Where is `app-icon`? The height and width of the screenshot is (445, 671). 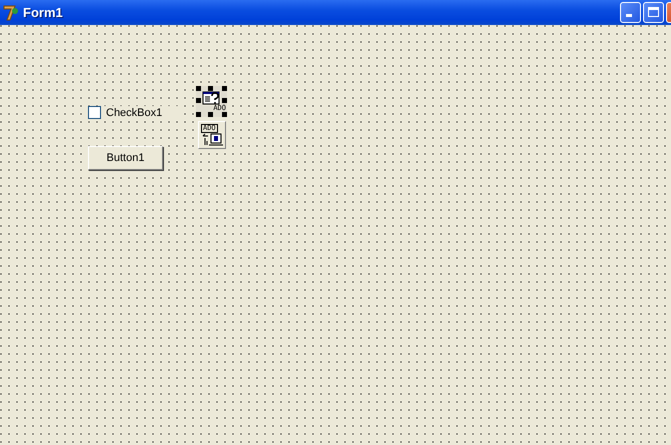 app-icon is located at coordinates (11, 13).